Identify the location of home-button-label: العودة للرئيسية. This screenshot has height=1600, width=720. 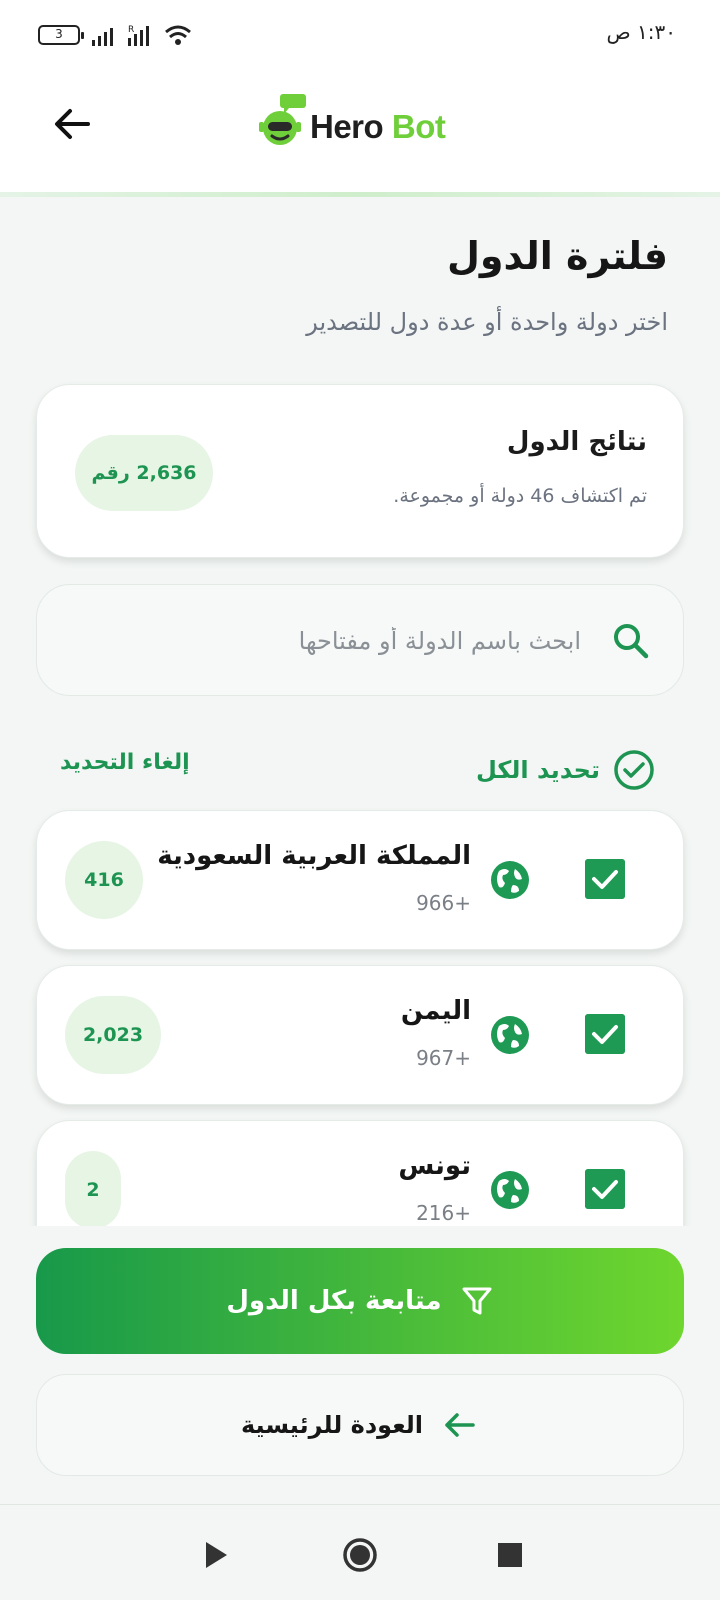
(332, 1425).